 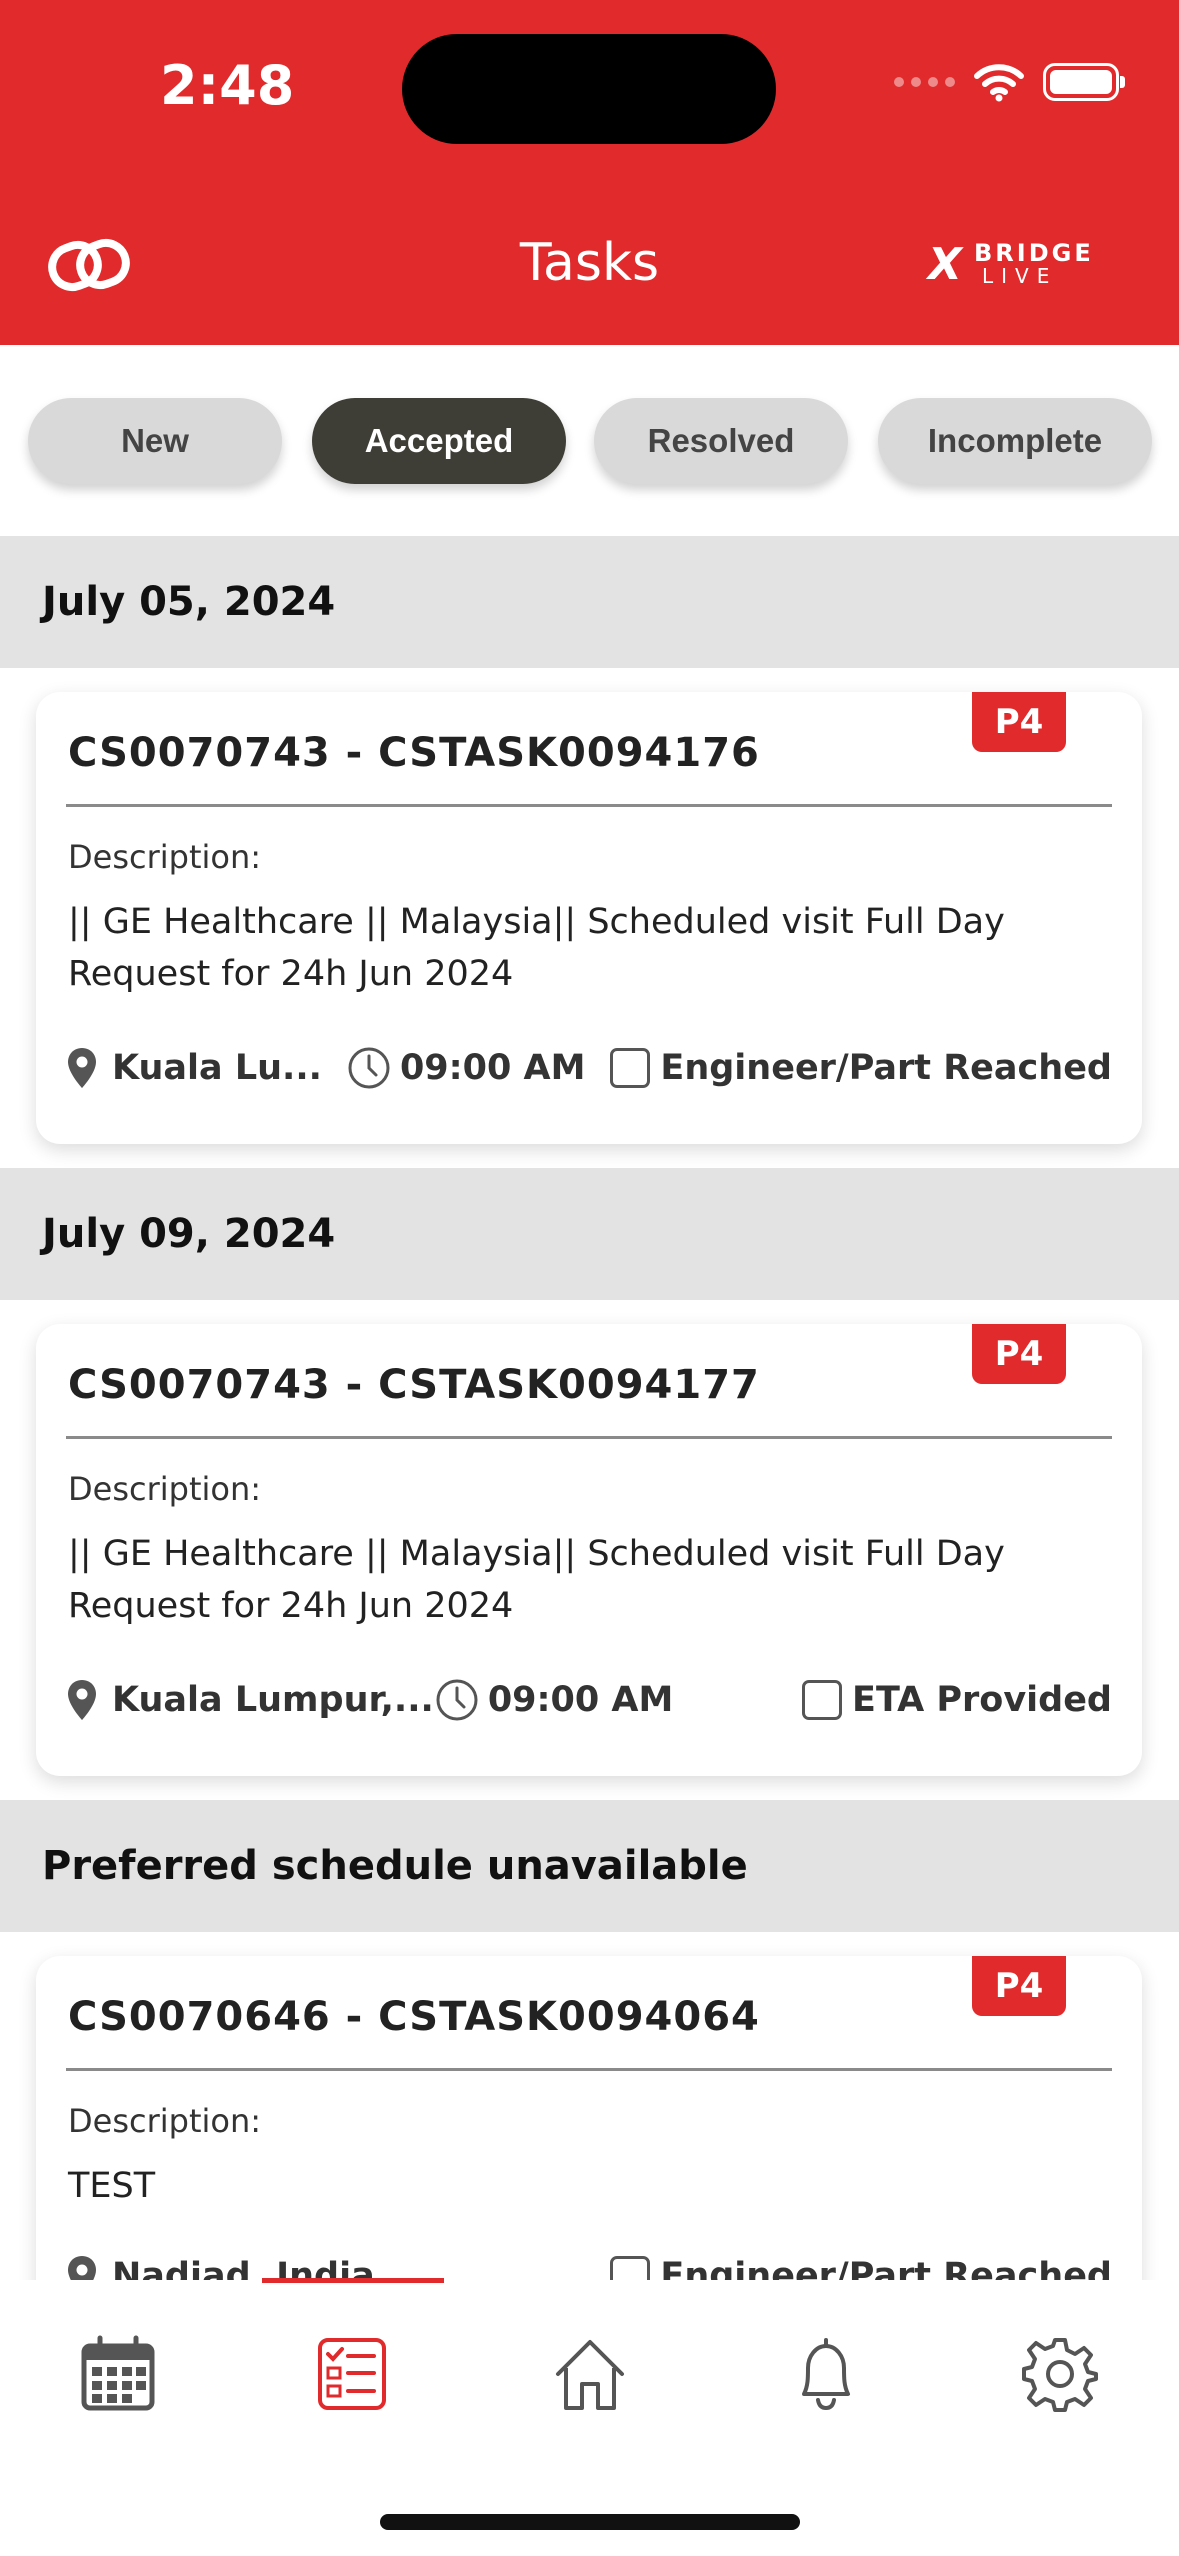 What do you see at coordinates (1011, 264) in the screenshot?
I see `xbridge-live-logo: X BRIDGE LIVE` at bounding box center [1011, 264].